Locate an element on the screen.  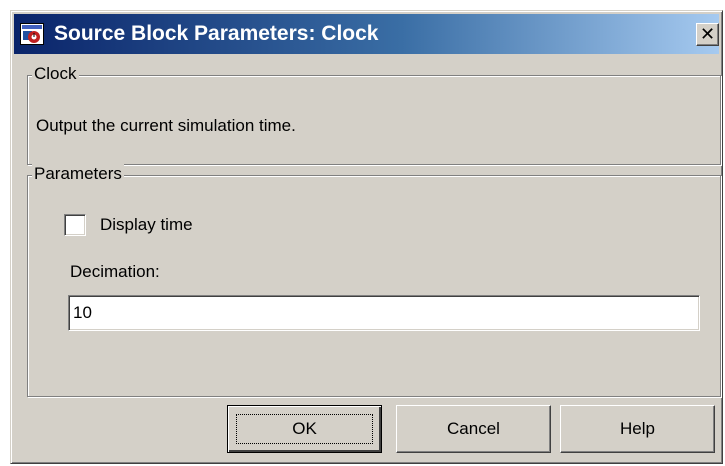
cancel-button-label: Cancel is located at coordinates (473, 428).